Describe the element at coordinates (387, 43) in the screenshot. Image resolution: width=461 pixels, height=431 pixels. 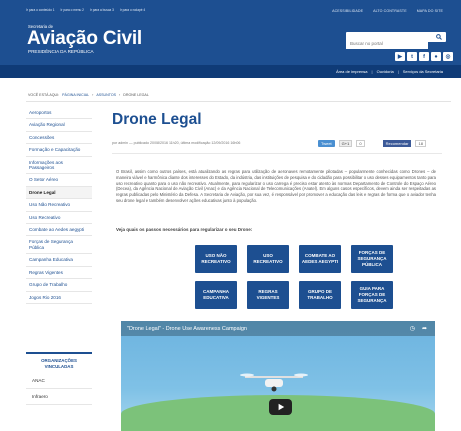
I see `search-input` at that location.